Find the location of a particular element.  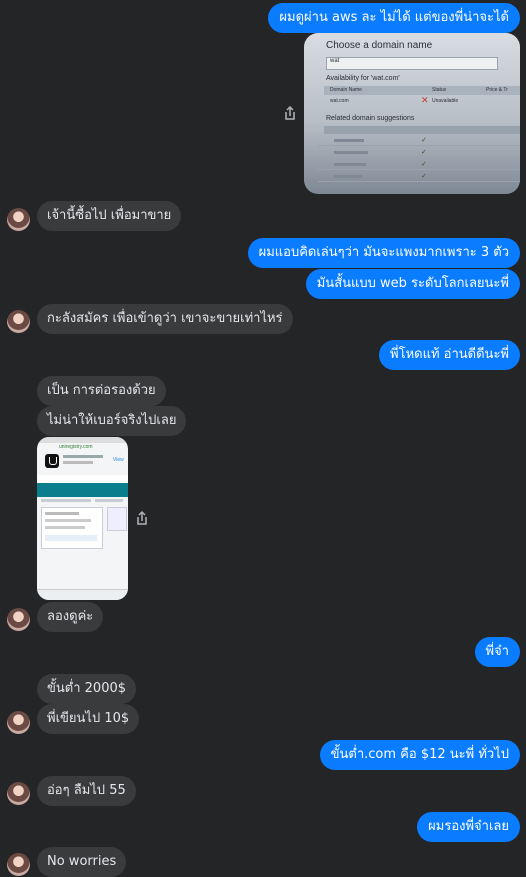

message-outgoing: ผมแอบคิดเล่นๆว่า มันจะแพงมากเพราะ 3 ตัว is located at coordinates (383, 253).